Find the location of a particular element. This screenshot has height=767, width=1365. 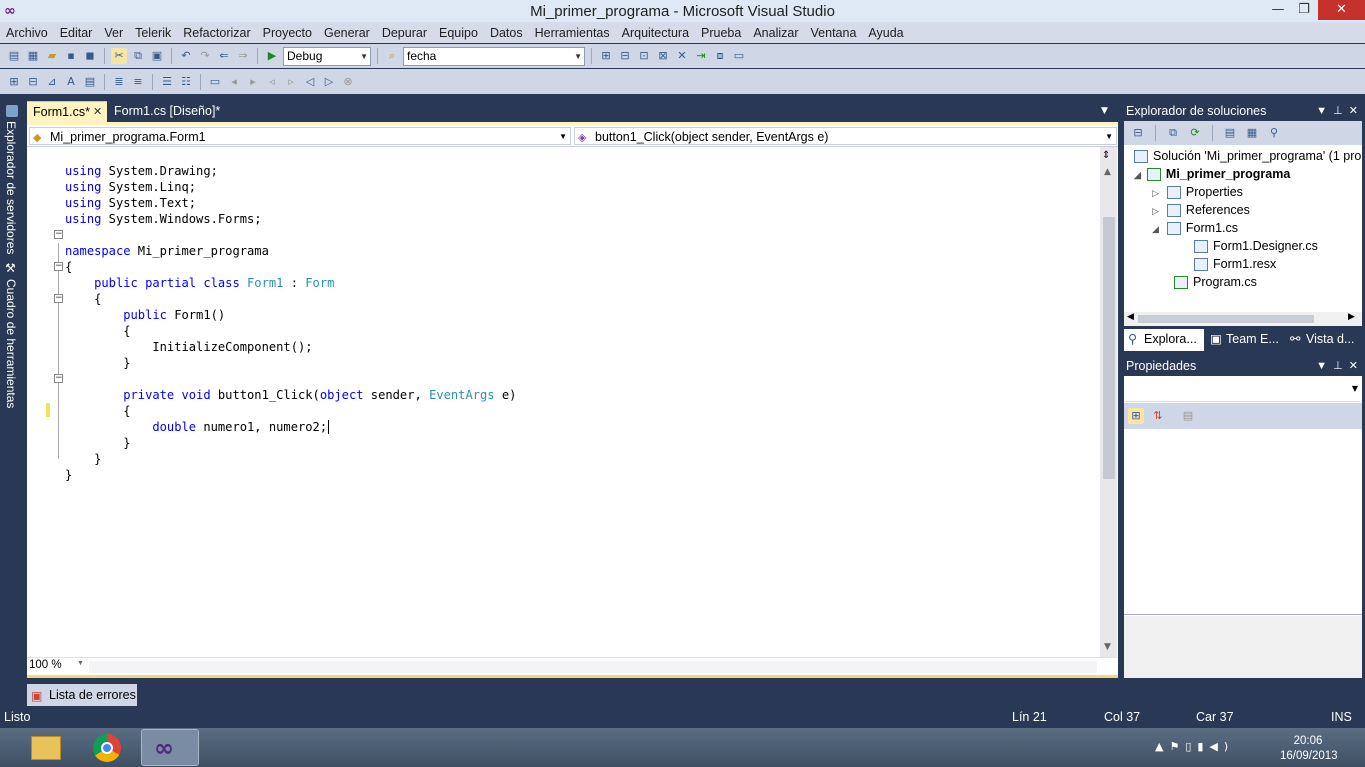

clear-bookmarks-icon: ⊗ is located at coordinates (348, 82).